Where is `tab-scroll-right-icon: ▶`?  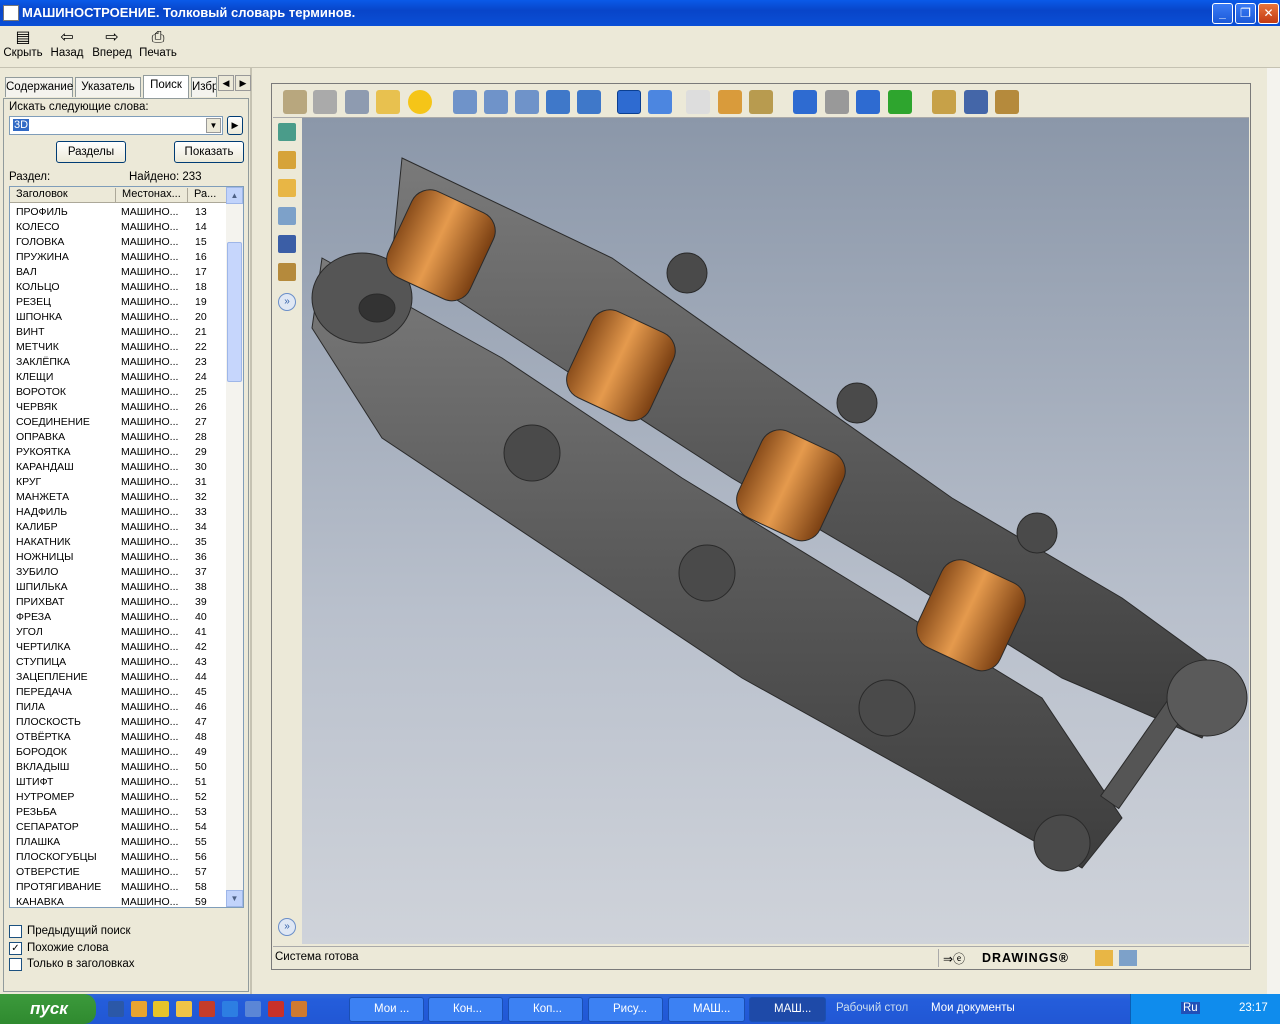 tab-scroll-right-icon: ▶ is located at coordinates (243, 83).